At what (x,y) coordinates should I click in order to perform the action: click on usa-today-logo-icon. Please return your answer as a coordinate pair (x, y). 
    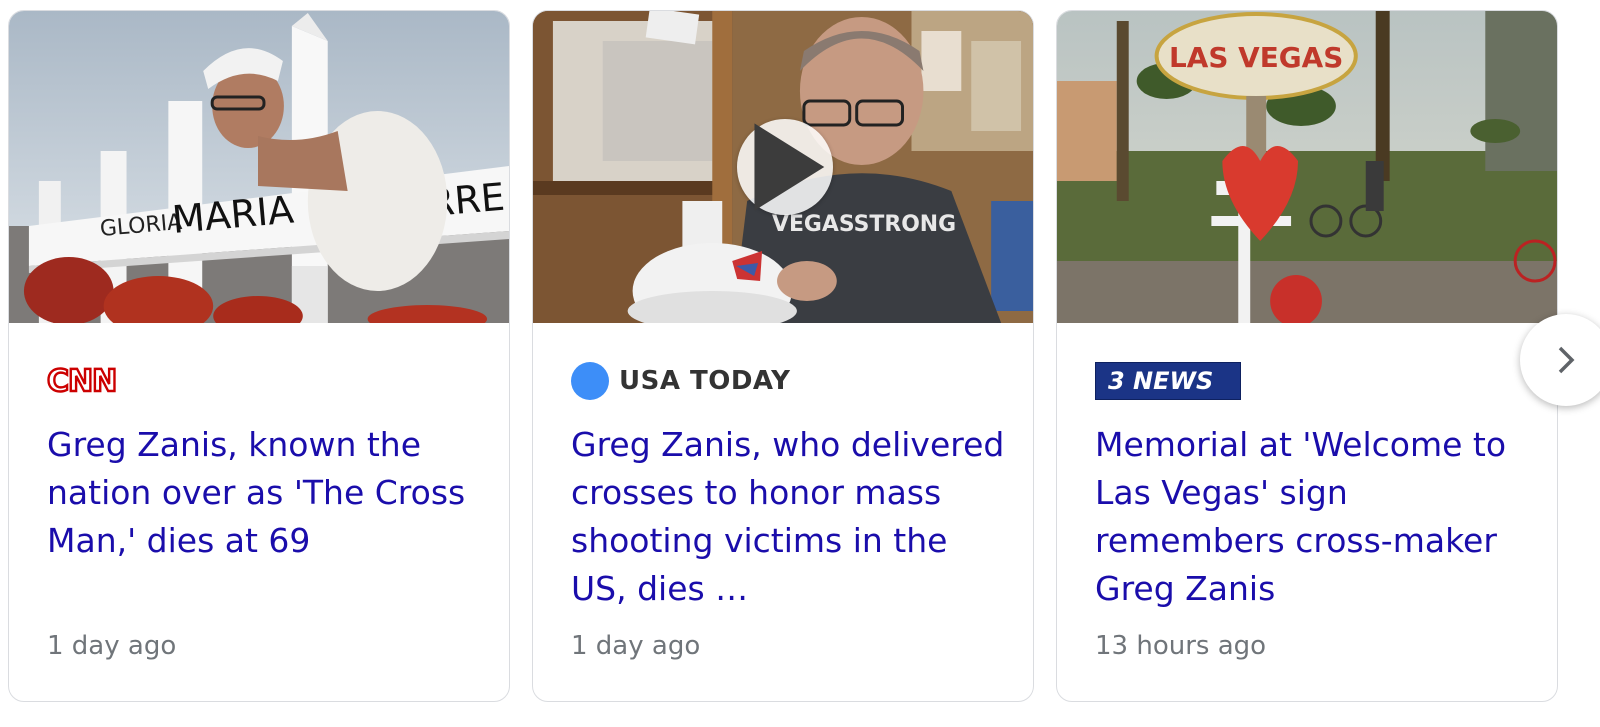
    Looking at the image, I should click on (590, 381).